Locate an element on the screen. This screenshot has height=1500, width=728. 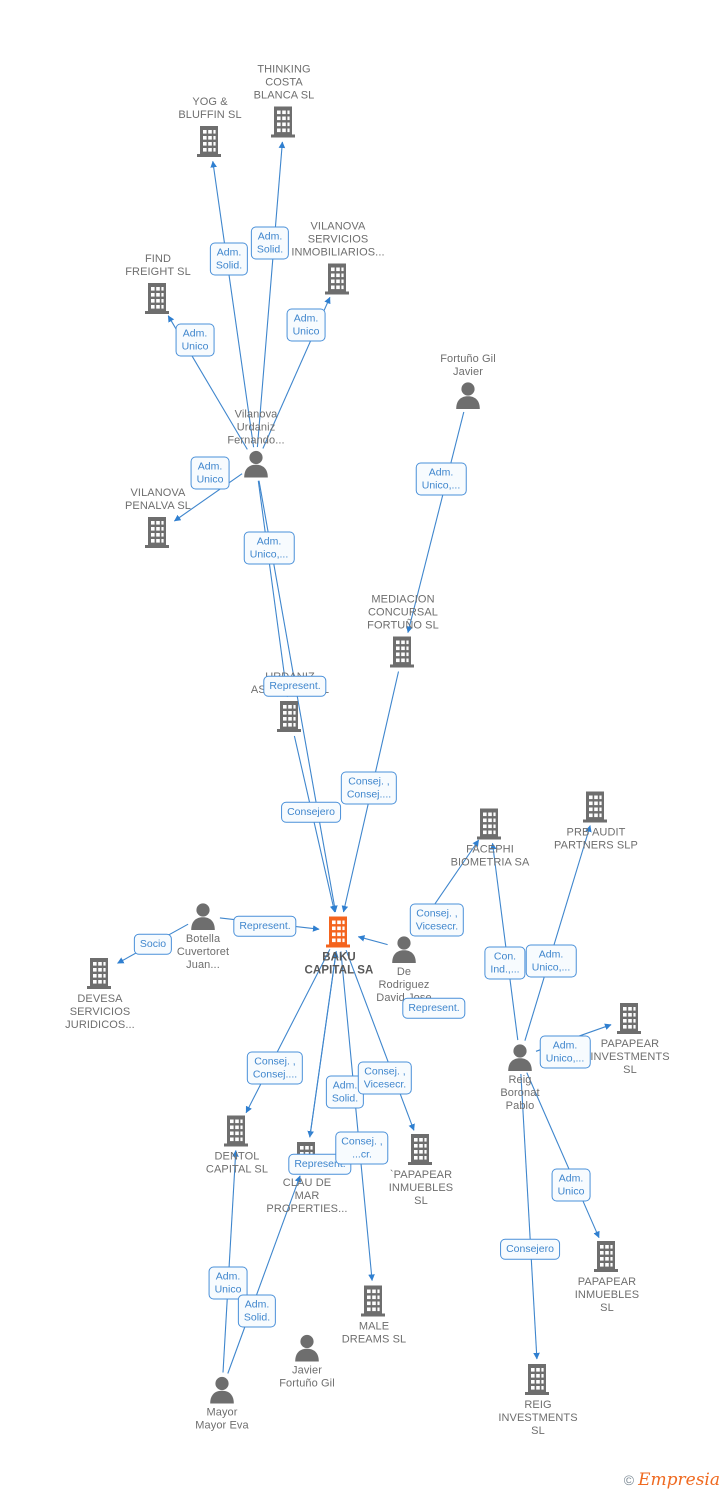
company-node: REIG INVESTMENTS SL is located at coordinates (538, 1400).